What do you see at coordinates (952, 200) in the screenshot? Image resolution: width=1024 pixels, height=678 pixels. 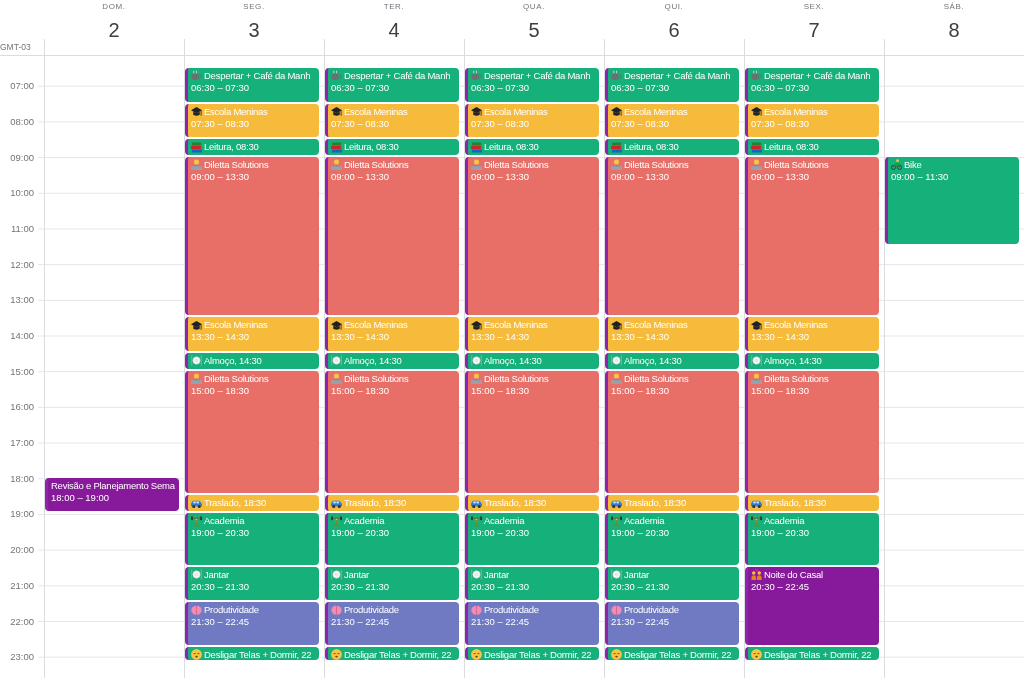 I see `calendar-event: Bike 09:00 – 11:30` at bounding box center [952, 200].